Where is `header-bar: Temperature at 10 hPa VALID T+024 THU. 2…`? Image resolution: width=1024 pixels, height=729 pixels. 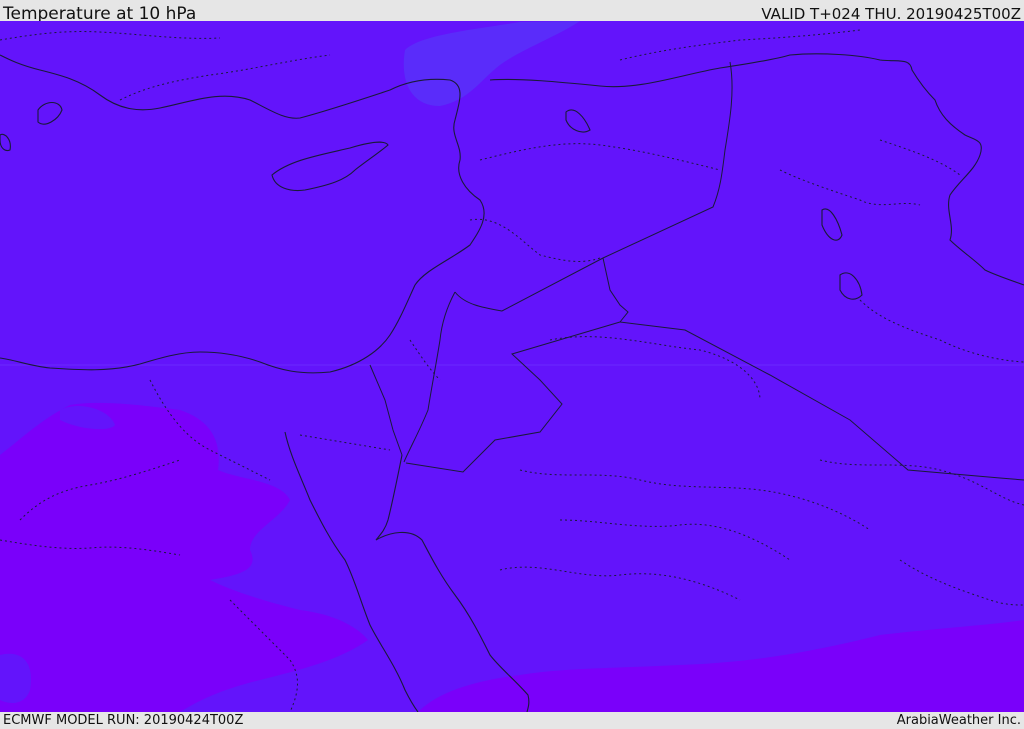
header-bar: Temperature at 10 hPa VALID T+024 THU. 2… is located at coordinates (512, 12).